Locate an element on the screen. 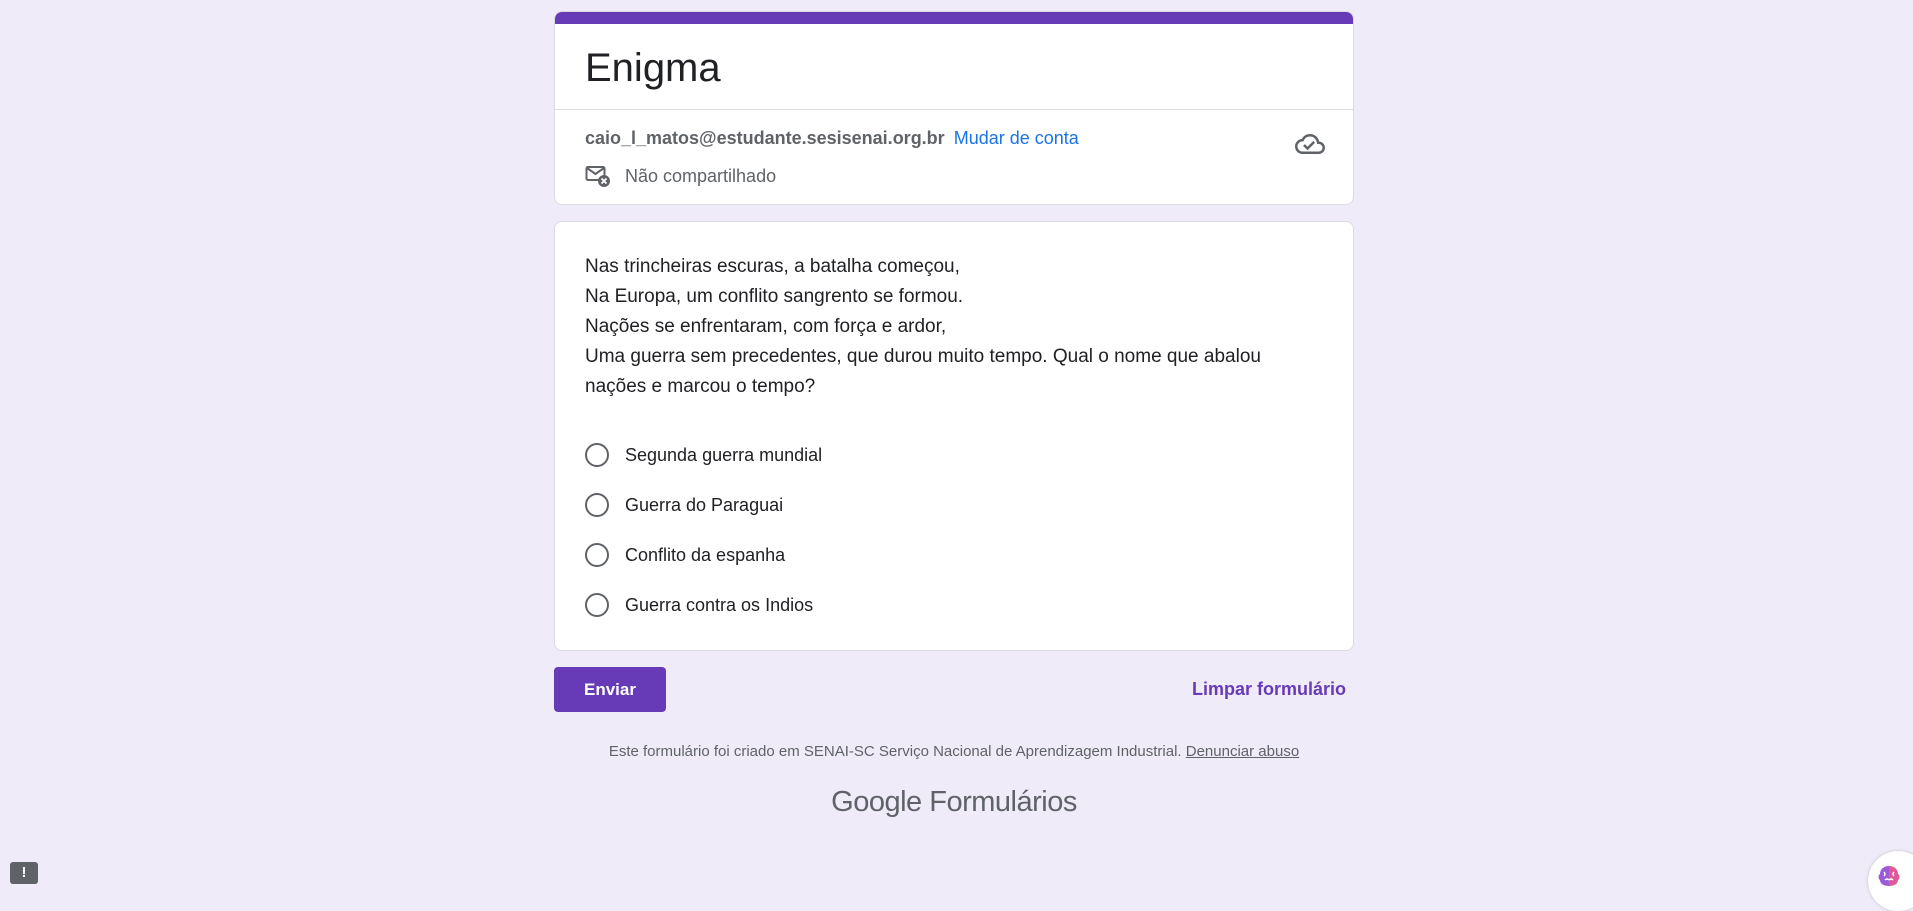 Image resolution: width=1913 pixels, height=911 pixels. report-problem-icon: ! is located at coordinates (24, 873).